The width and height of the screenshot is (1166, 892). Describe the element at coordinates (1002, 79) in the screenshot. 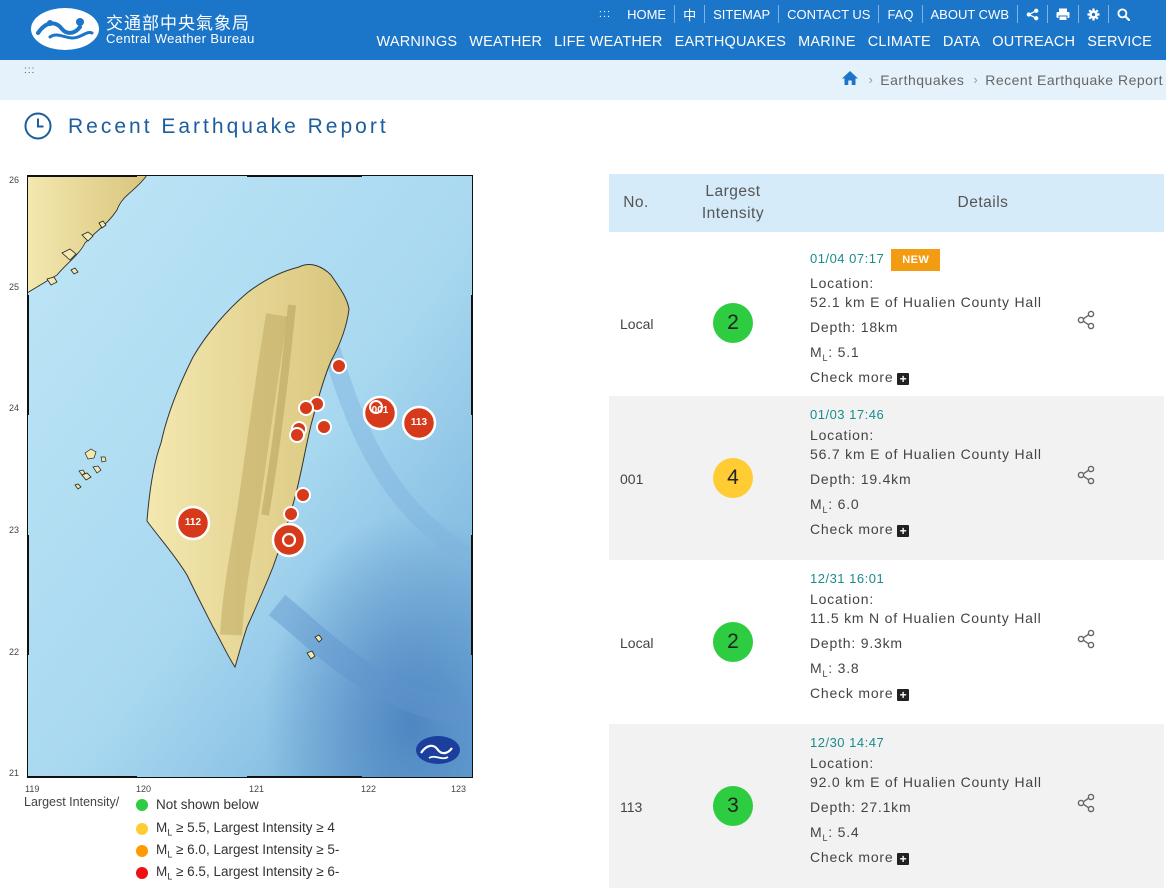

I see `breadcrumb: › Earthquakes › Recent Earthquake Report` at that location.